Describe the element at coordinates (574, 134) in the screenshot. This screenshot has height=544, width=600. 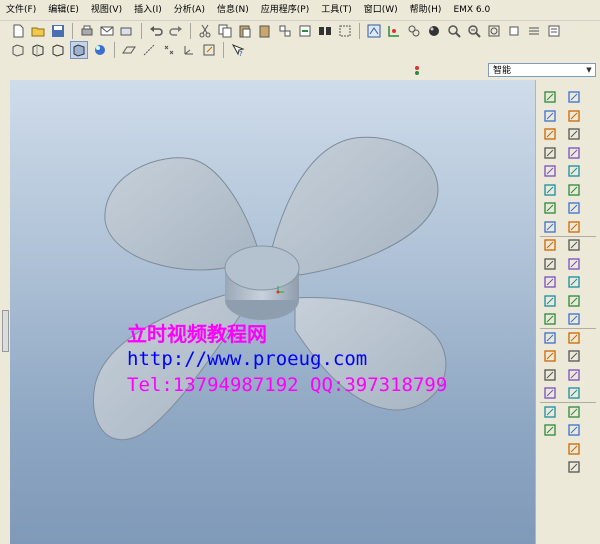
I see `spline-curve-icon` at that location.